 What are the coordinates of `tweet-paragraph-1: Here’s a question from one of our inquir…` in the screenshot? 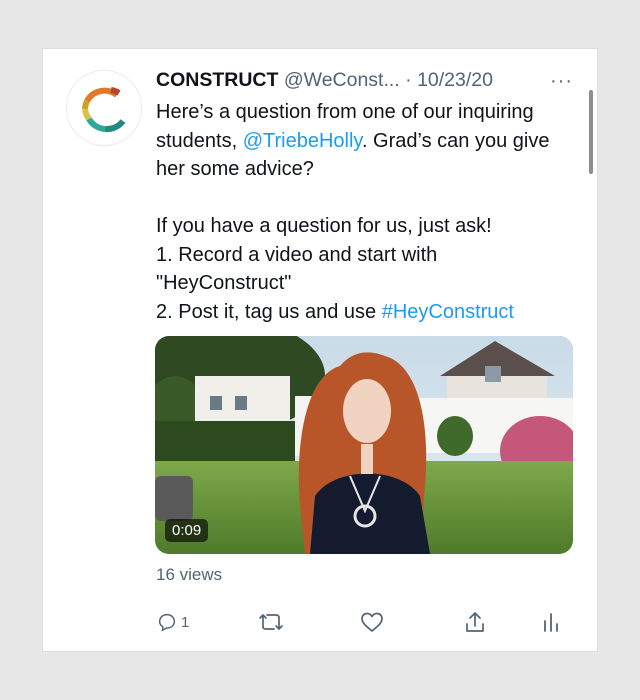 It's located at (366, 141).